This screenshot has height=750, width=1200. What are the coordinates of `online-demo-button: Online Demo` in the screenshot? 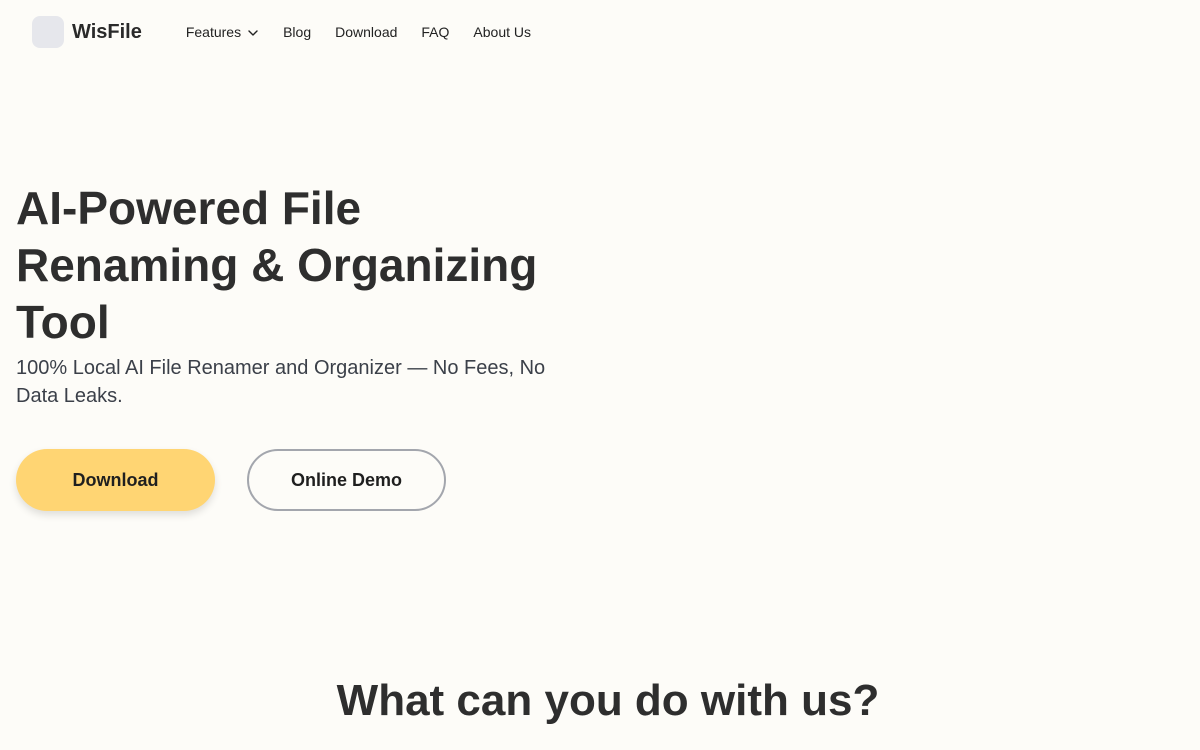 It's located at (346, 480).